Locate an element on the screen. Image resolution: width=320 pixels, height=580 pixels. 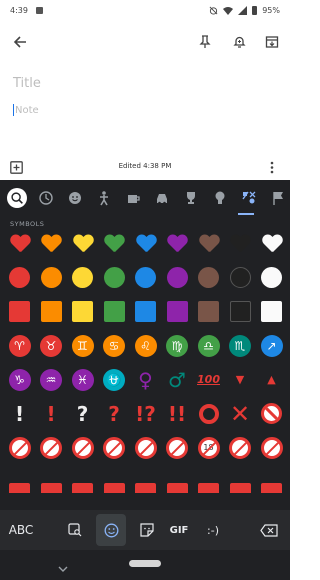
emoticon-key: :-) is located at coordinates (213, 530).